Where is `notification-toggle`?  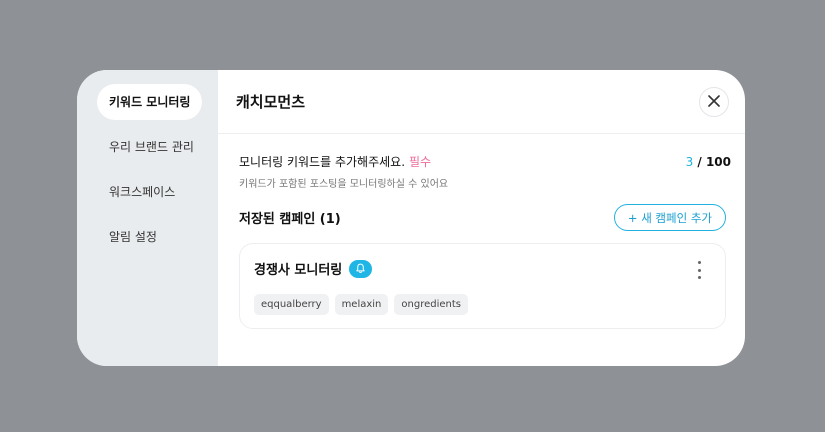 notification-toggle is located at coordinates (361, 268).